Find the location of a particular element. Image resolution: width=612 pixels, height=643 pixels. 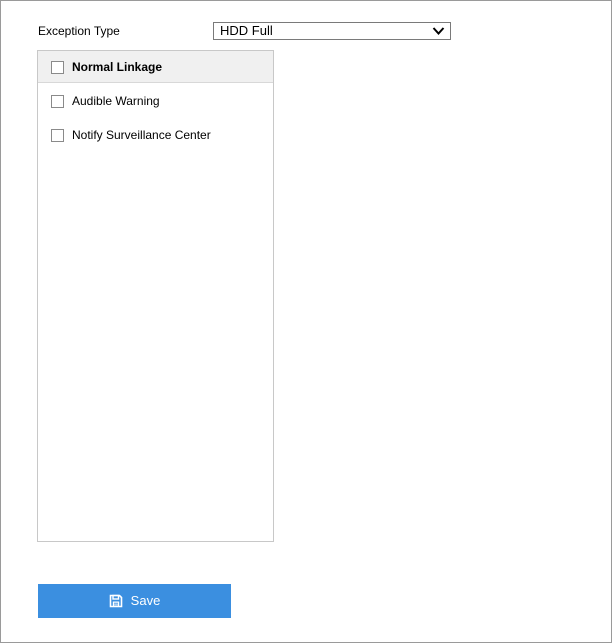

audible-warning-label: Audible Warning is located at coordinates (116, 101).